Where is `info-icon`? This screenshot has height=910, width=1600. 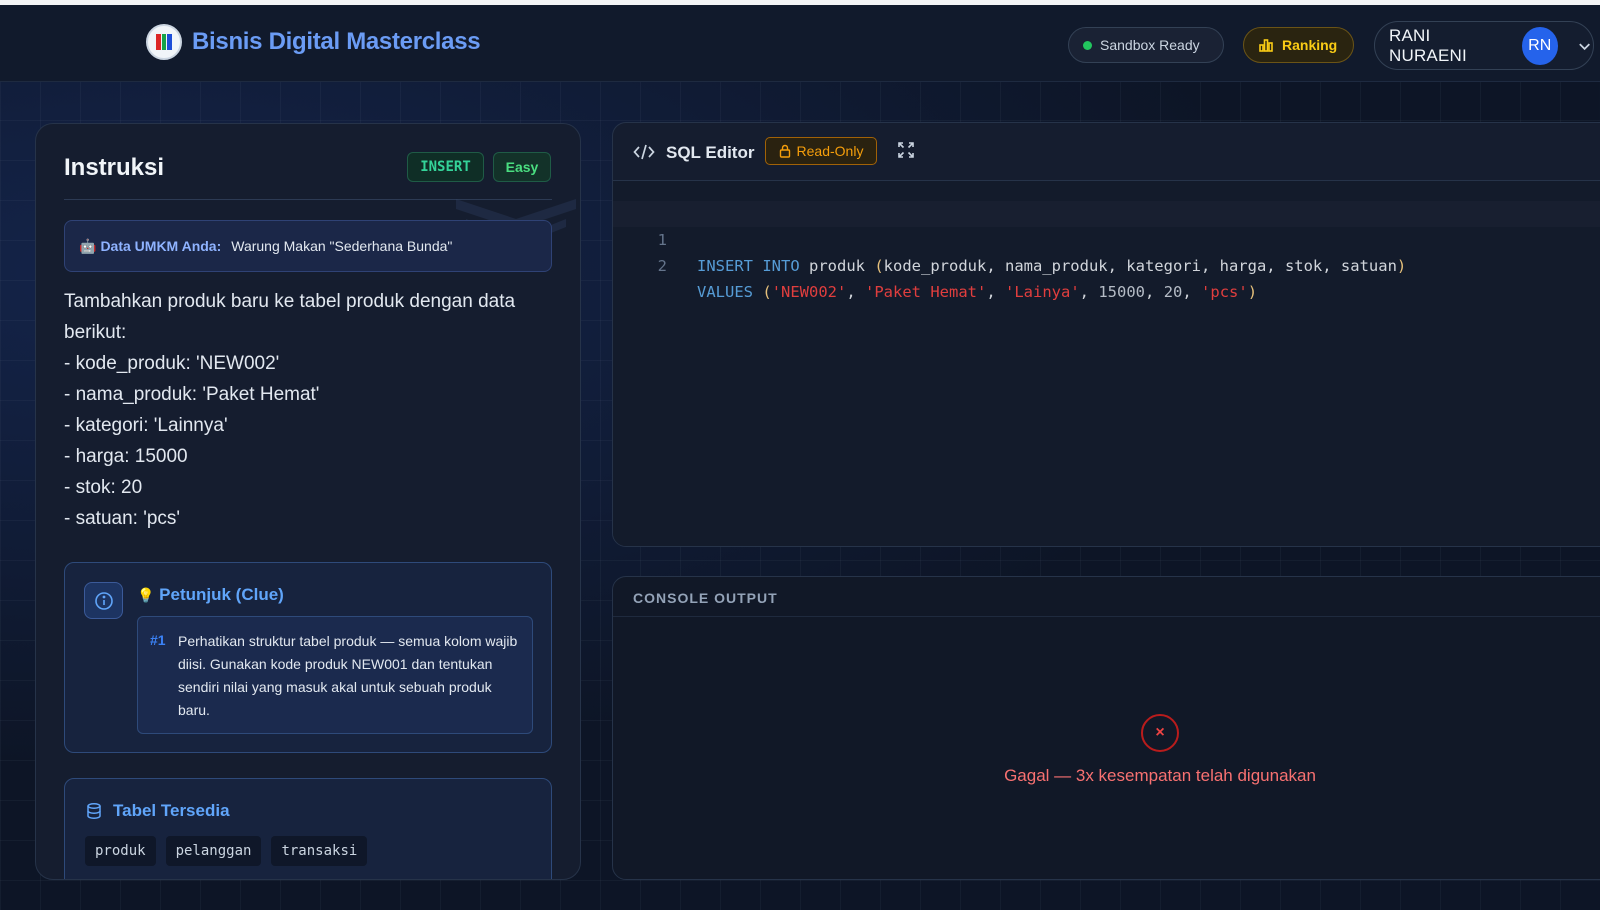 info-icon is located at coordinates (103, 600).